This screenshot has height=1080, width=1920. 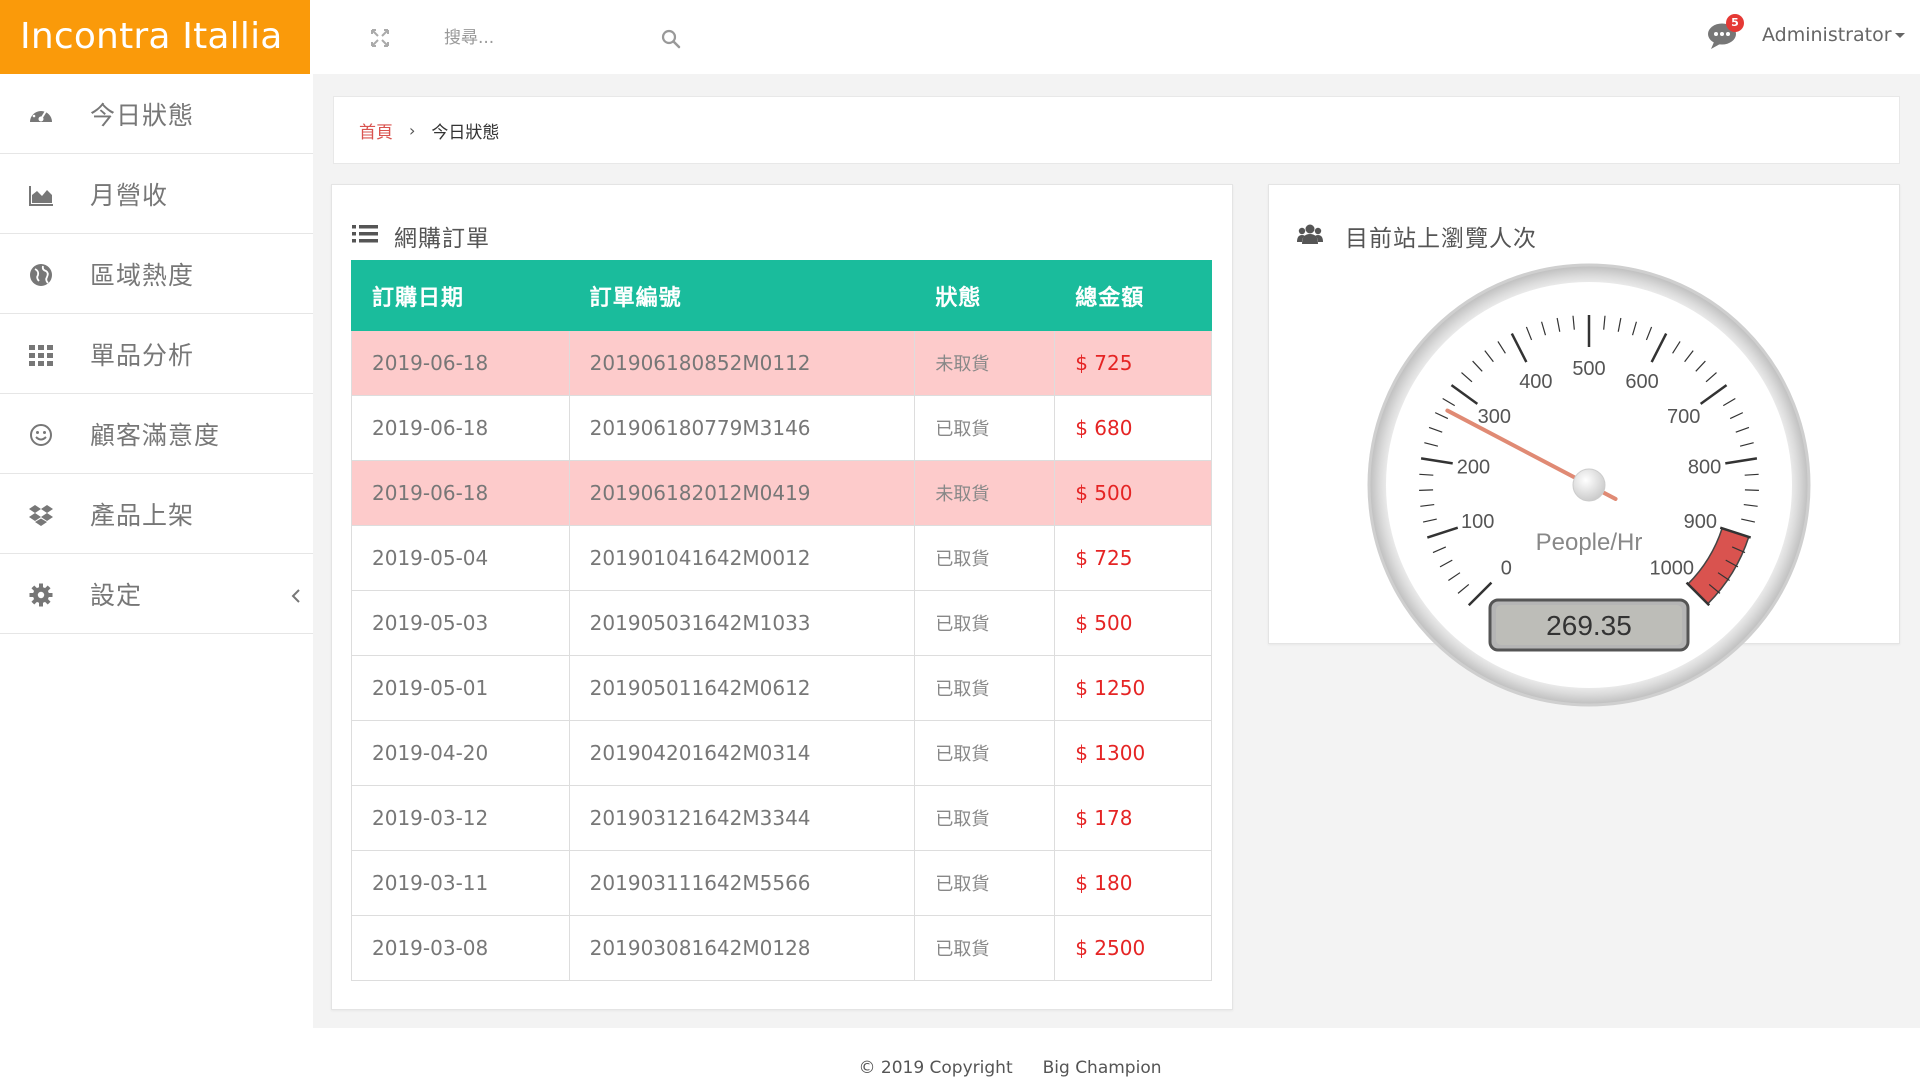 I want to click on order-number-cell: 201905011642M0612, so click(x=742, y=688).